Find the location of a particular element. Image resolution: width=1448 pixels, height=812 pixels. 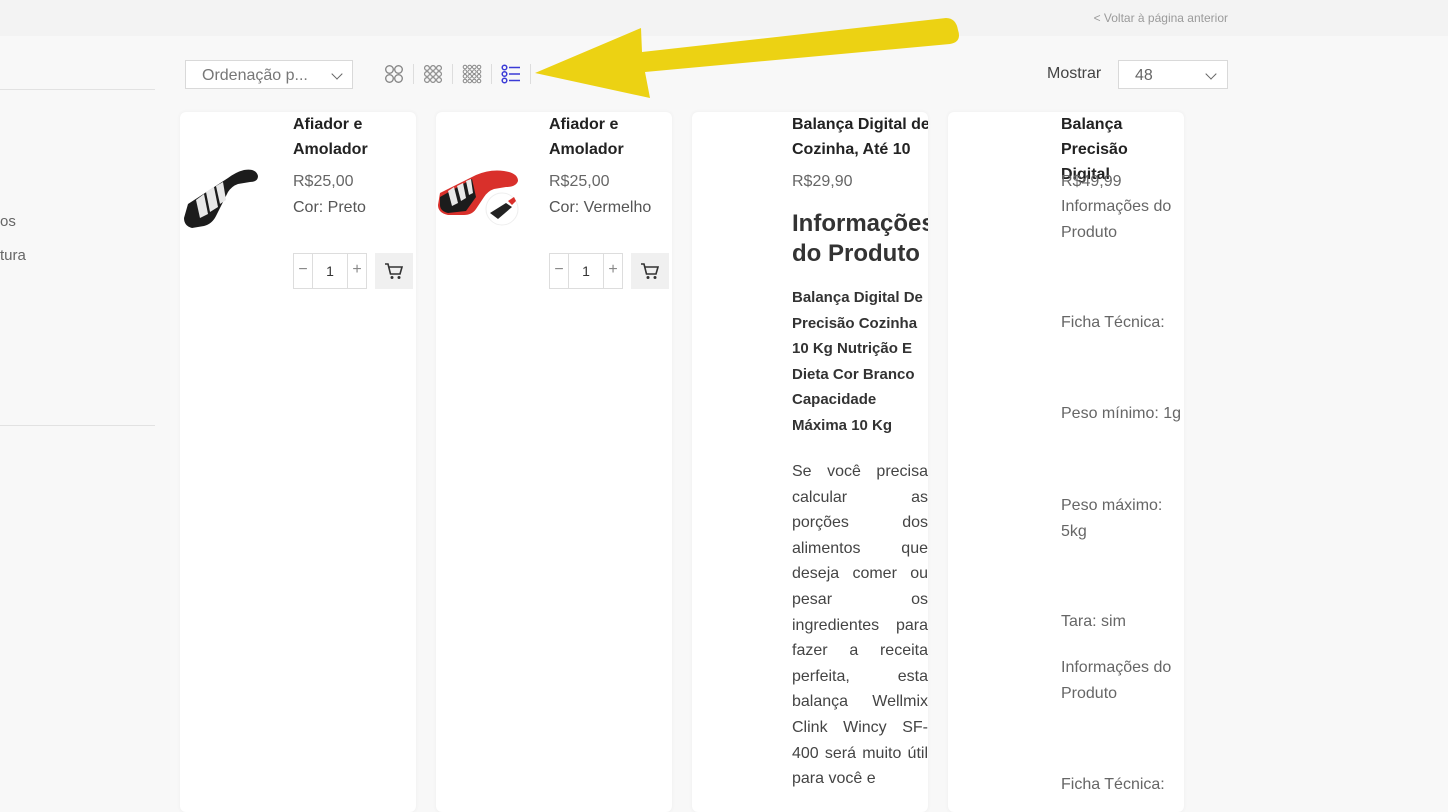

product-price: R$49,99 is located at coordinates (1091, 181).